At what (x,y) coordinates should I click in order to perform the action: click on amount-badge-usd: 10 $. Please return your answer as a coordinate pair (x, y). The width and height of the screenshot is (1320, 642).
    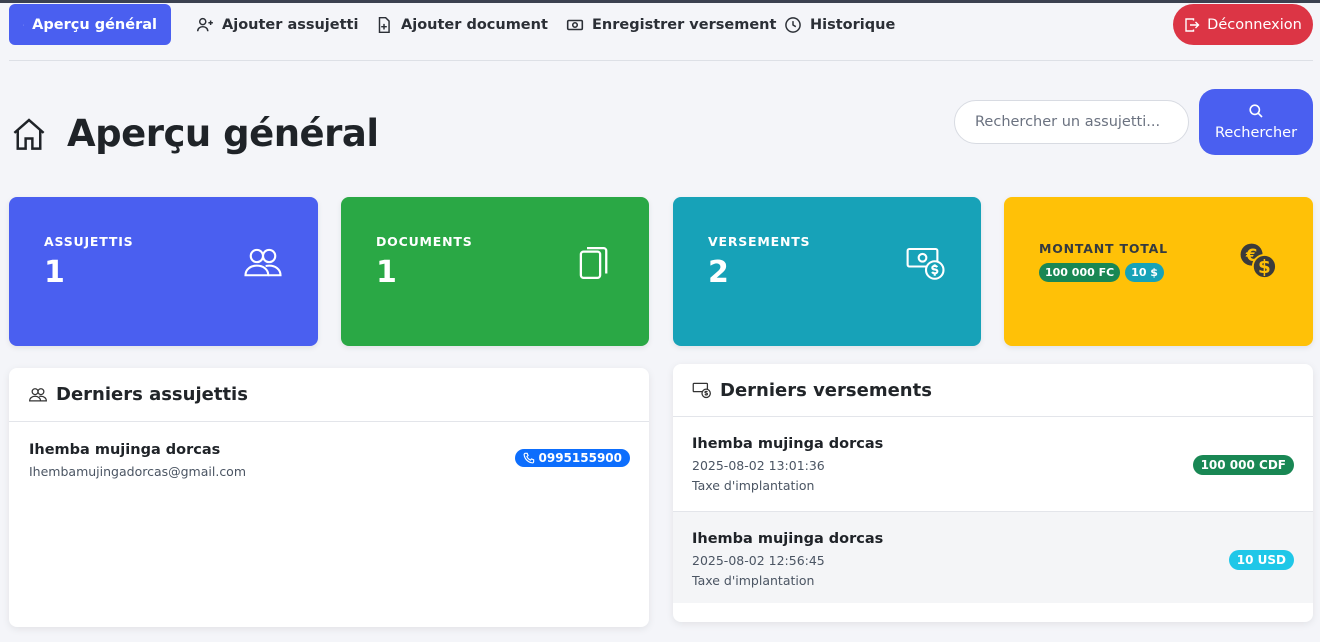
    Looking at the image, I should click on (1144, 272).